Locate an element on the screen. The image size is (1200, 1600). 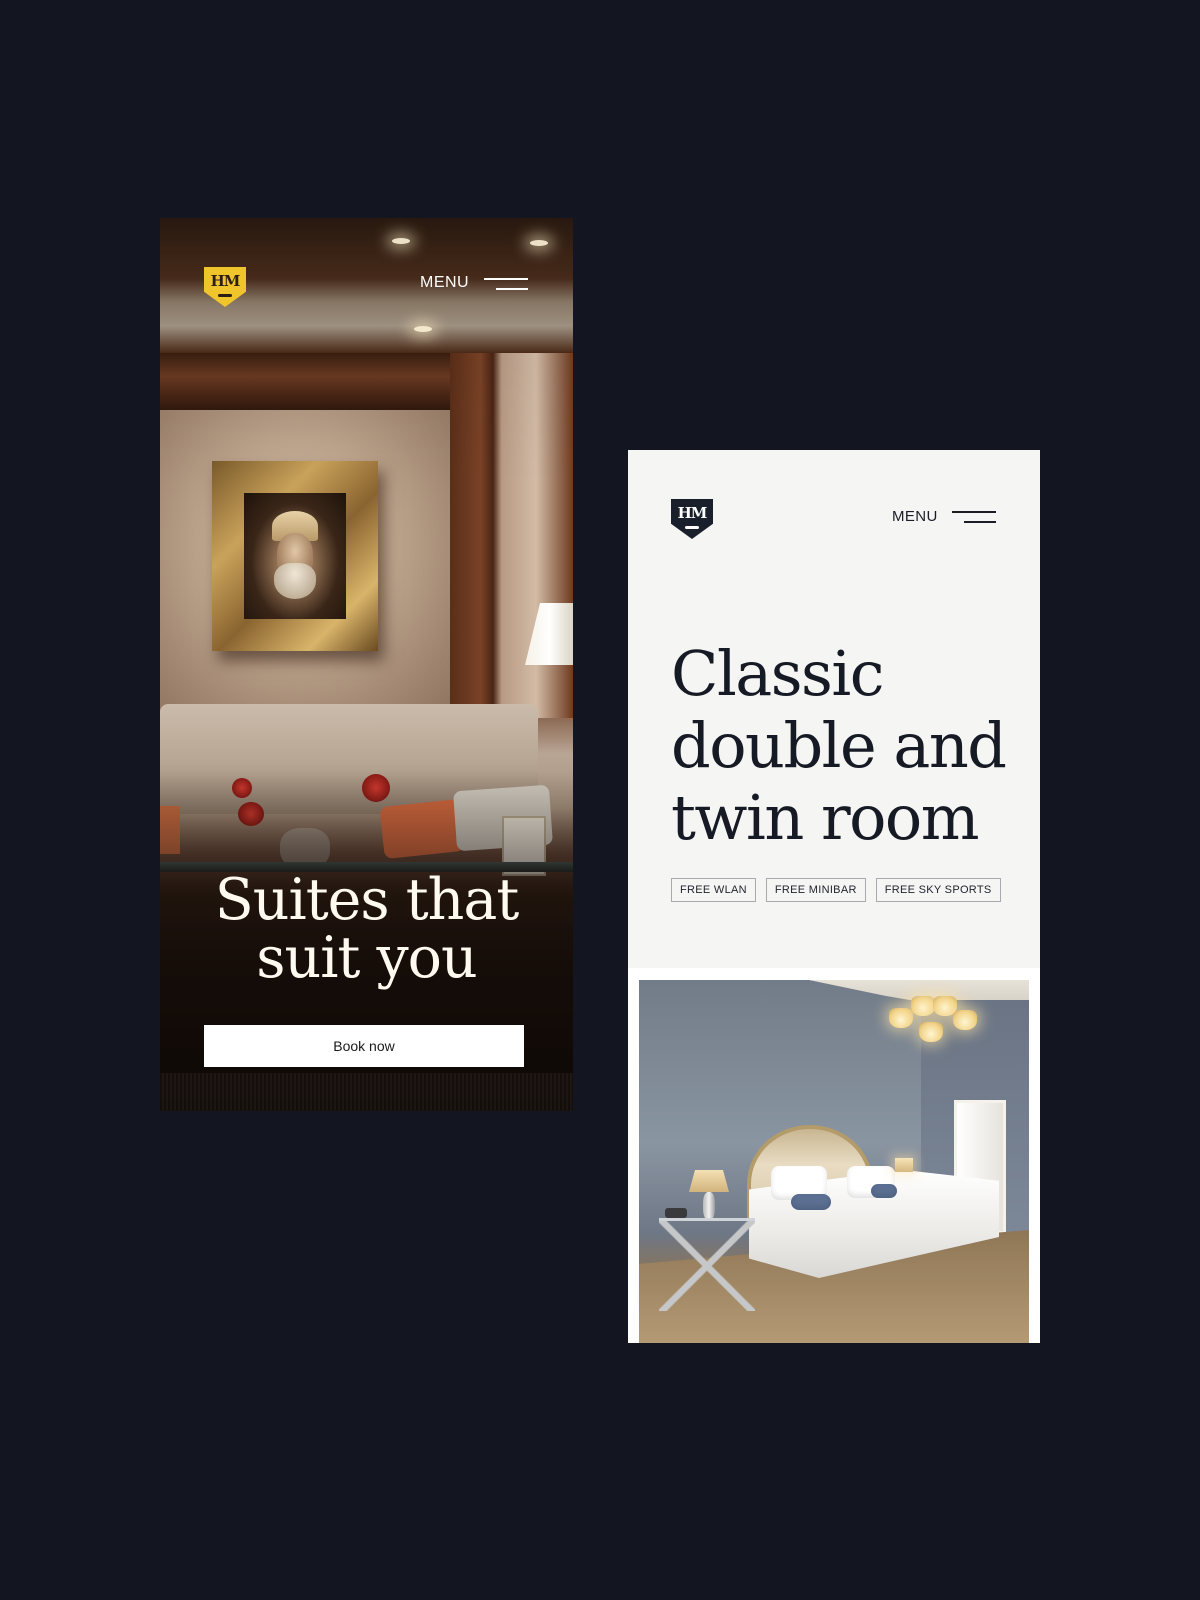
room-title-line: twin room is located at coordinates (825, 817).